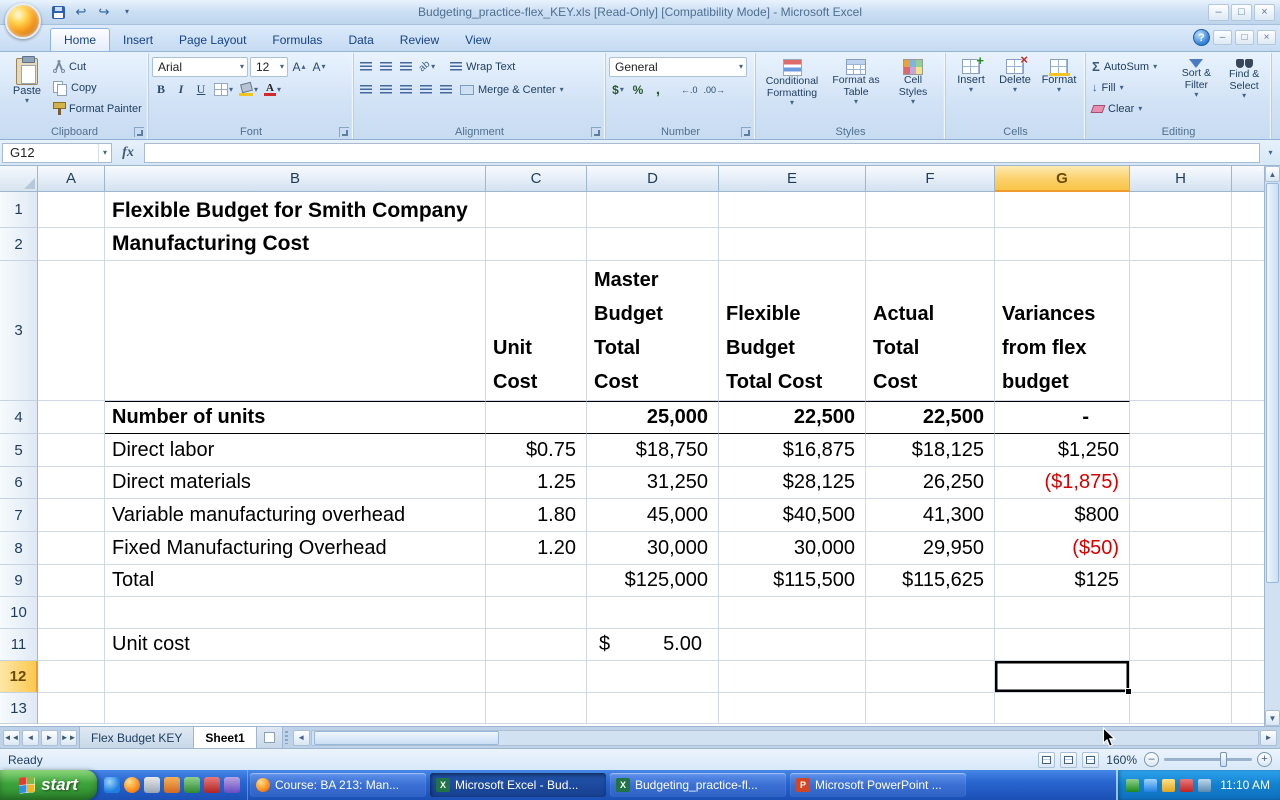  What do you see at coordinates (930, 581) in the screenshot?
I see `cell-f9: $115,625` at bounding box center [930, 581].